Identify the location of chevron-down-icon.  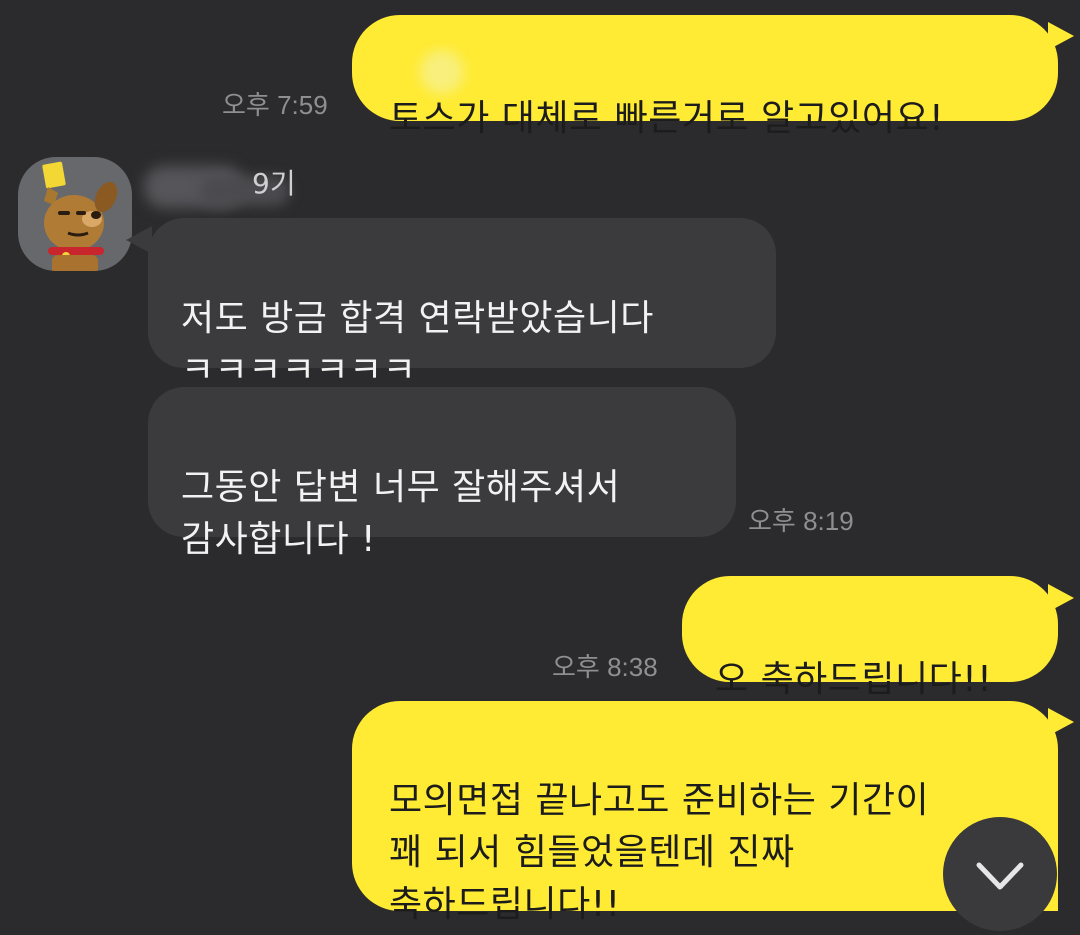
(1000, 876).